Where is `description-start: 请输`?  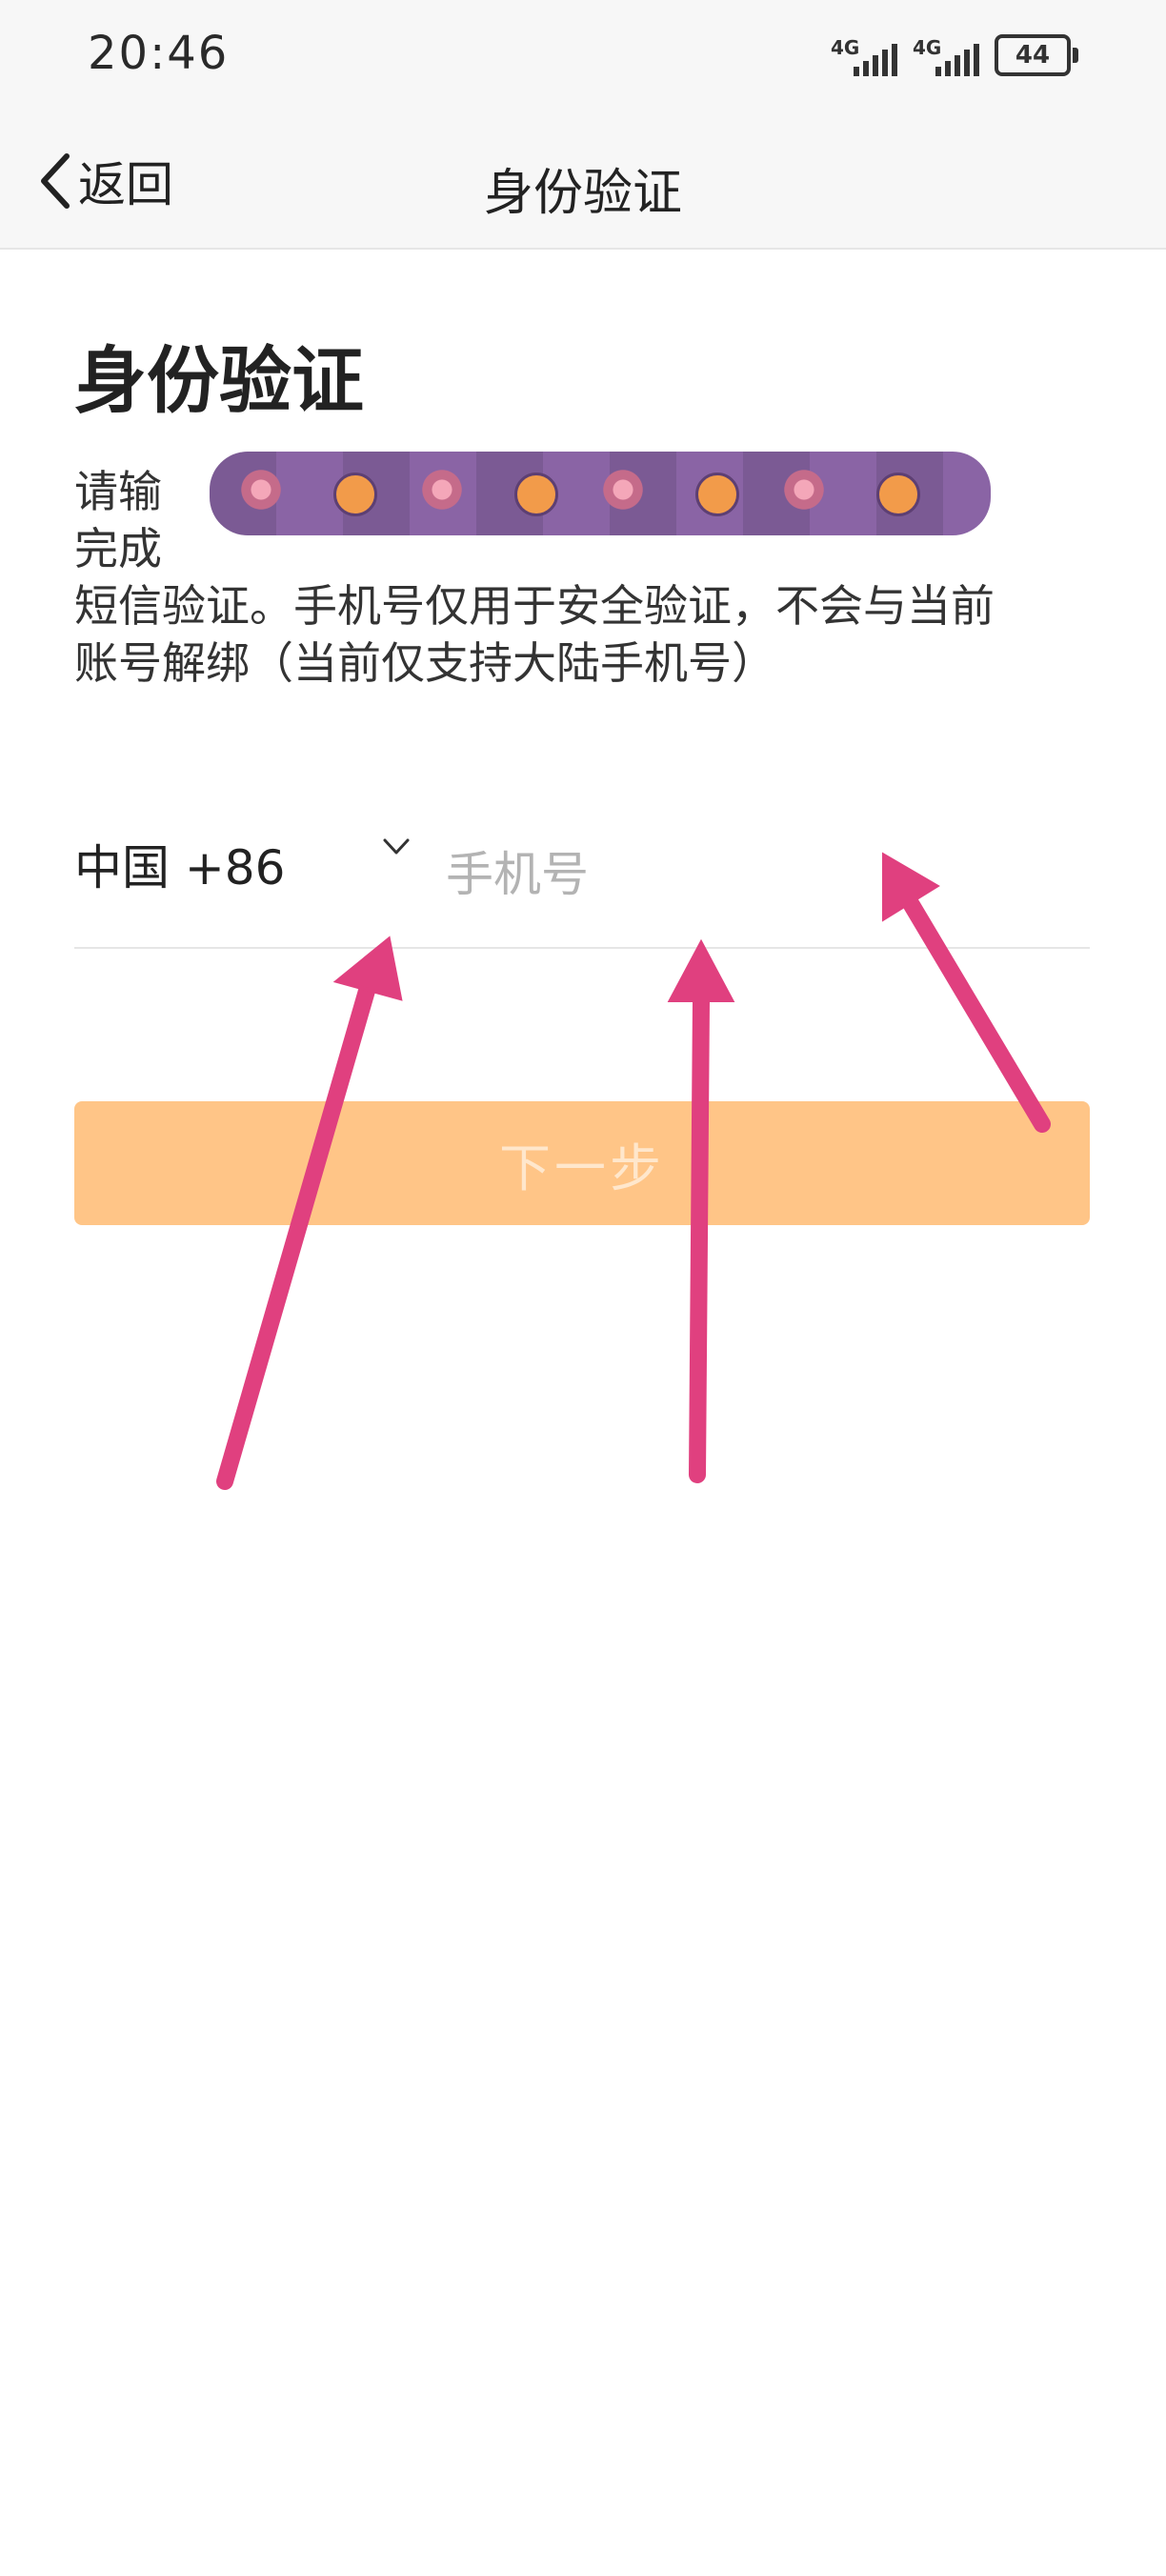
description-start: 请输 is located at coordinates (118, 492).